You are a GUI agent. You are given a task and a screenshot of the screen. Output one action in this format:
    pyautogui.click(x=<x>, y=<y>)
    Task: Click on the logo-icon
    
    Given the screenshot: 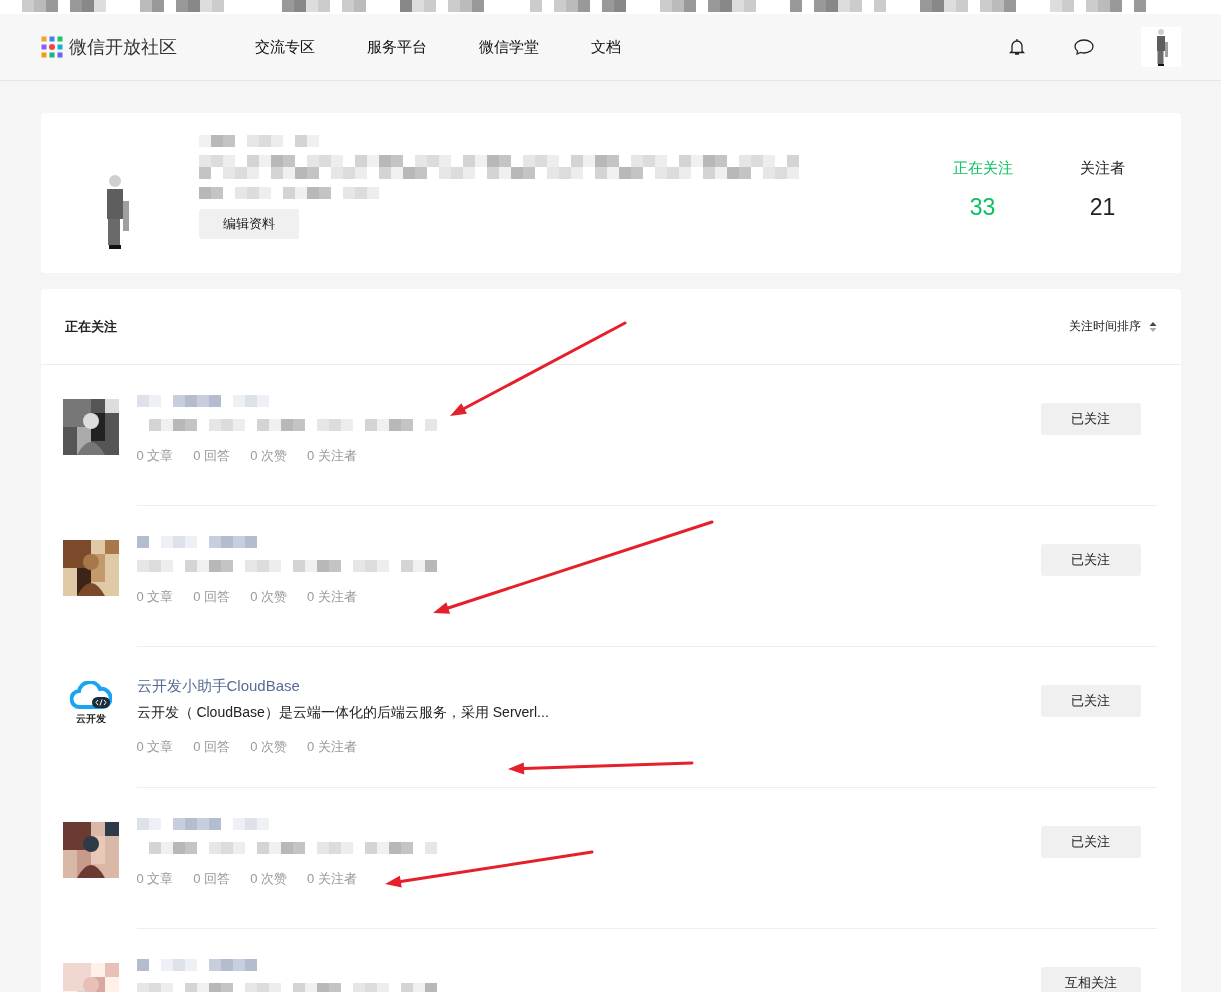 What is the action you would take?
    pyautogui.click(x=51, y=47)
    